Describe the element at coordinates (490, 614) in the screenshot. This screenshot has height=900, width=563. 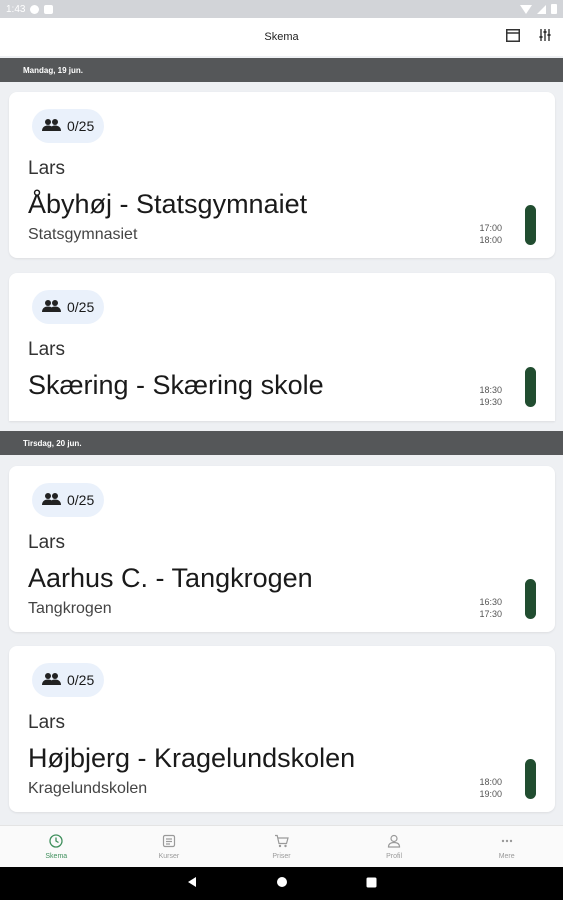
I see `end-time: 17:30` at that location.